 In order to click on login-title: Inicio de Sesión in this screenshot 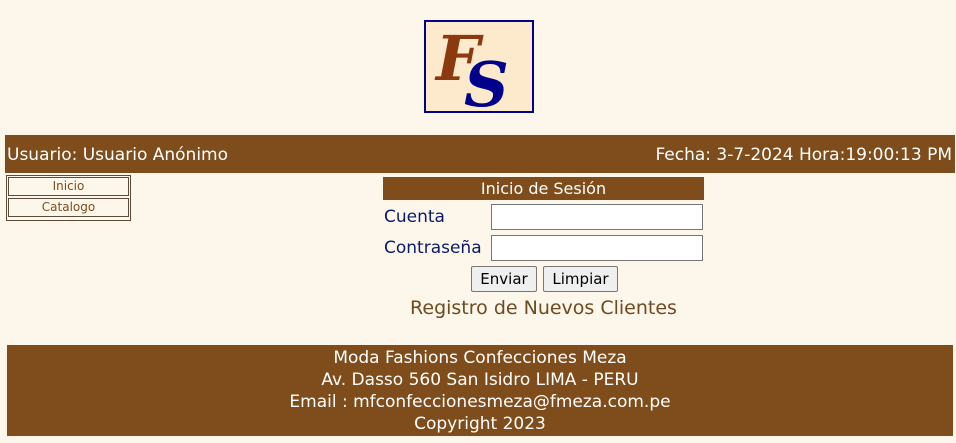, I will do `click(543, 188)`.